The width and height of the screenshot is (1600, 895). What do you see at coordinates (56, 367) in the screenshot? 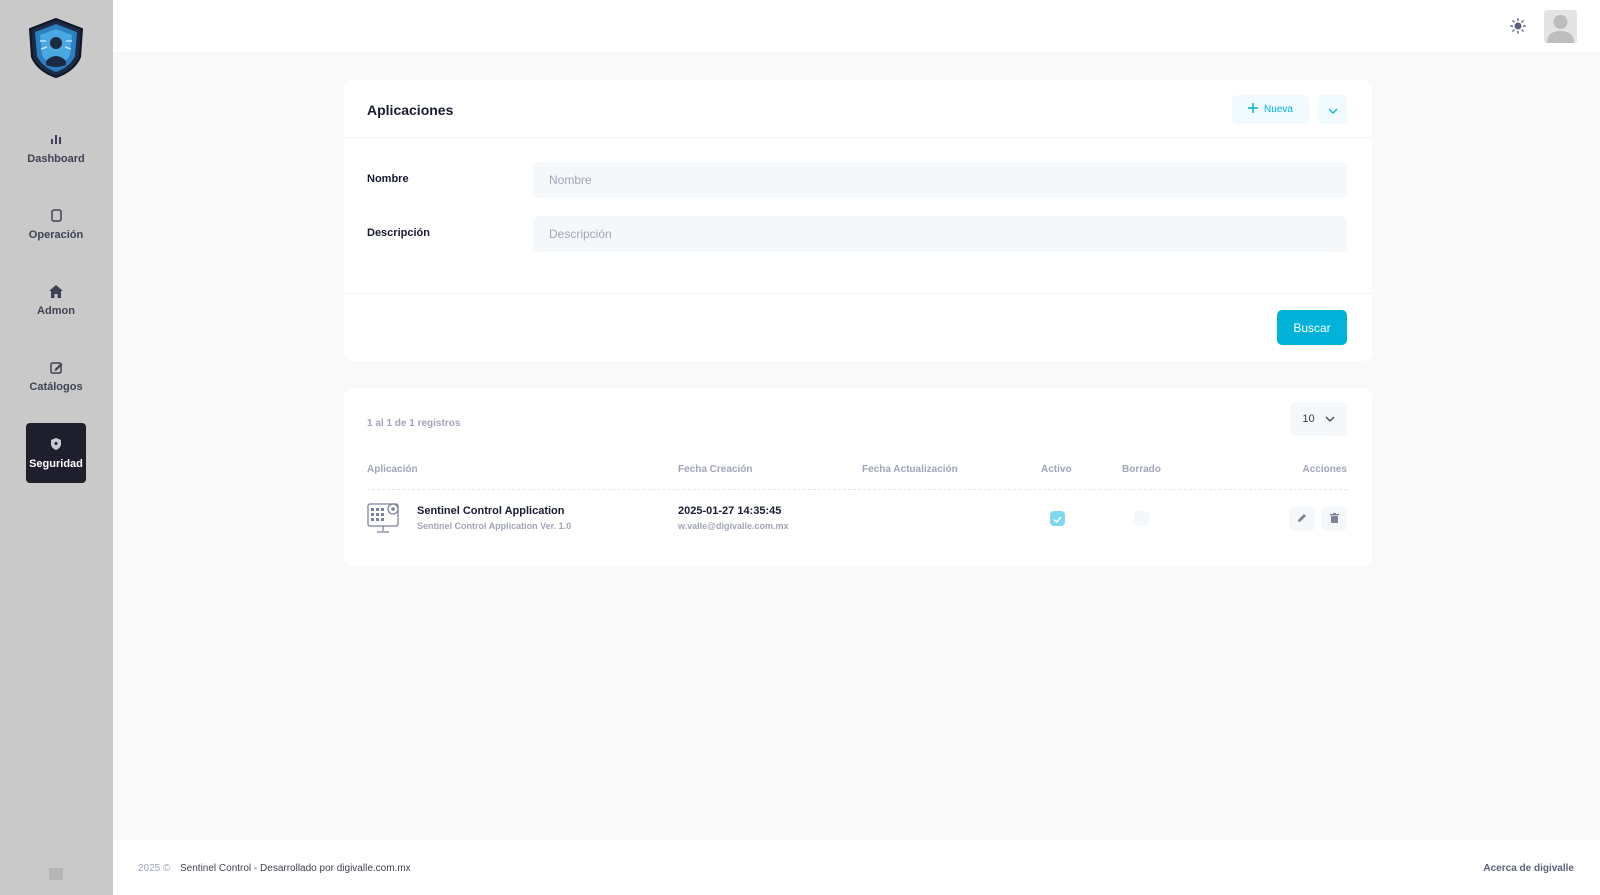
I see `edit-icon` at bounding box center [56, 367].